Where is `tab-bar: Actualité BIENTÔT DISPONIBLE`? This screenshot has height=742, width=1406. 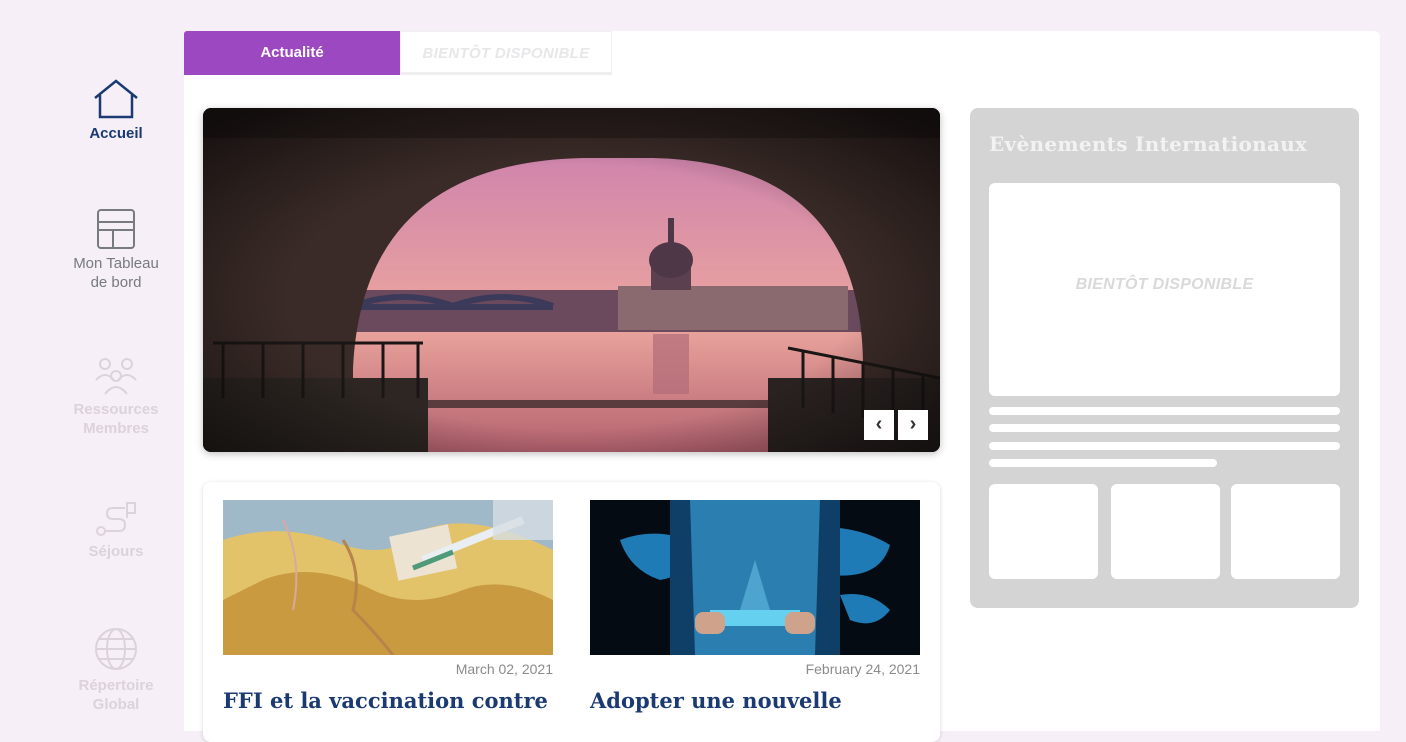
tab-bar: Actualité BIENTÔT DISPONIBLE is located at coordinates (398, 53).